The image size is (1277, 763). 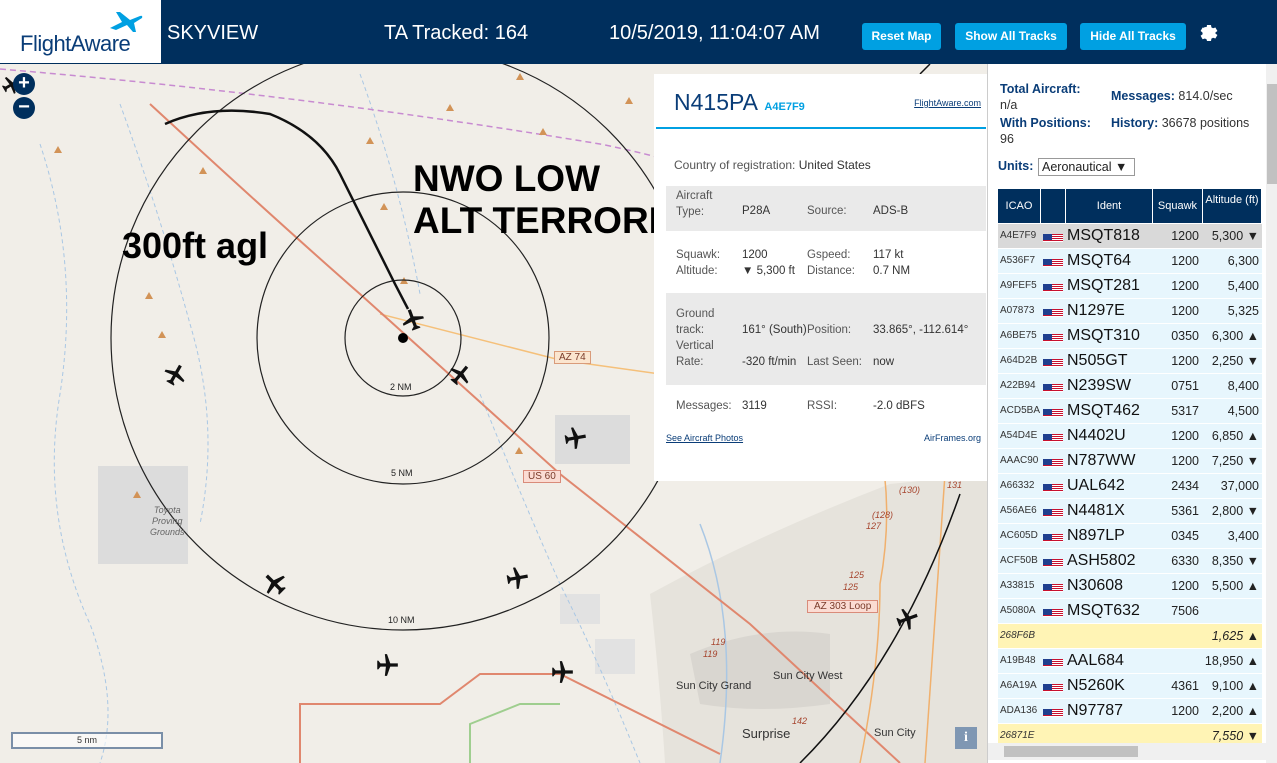 I want to click on rssi-value: -2.0 dBFS, so click(x=899, y=406).